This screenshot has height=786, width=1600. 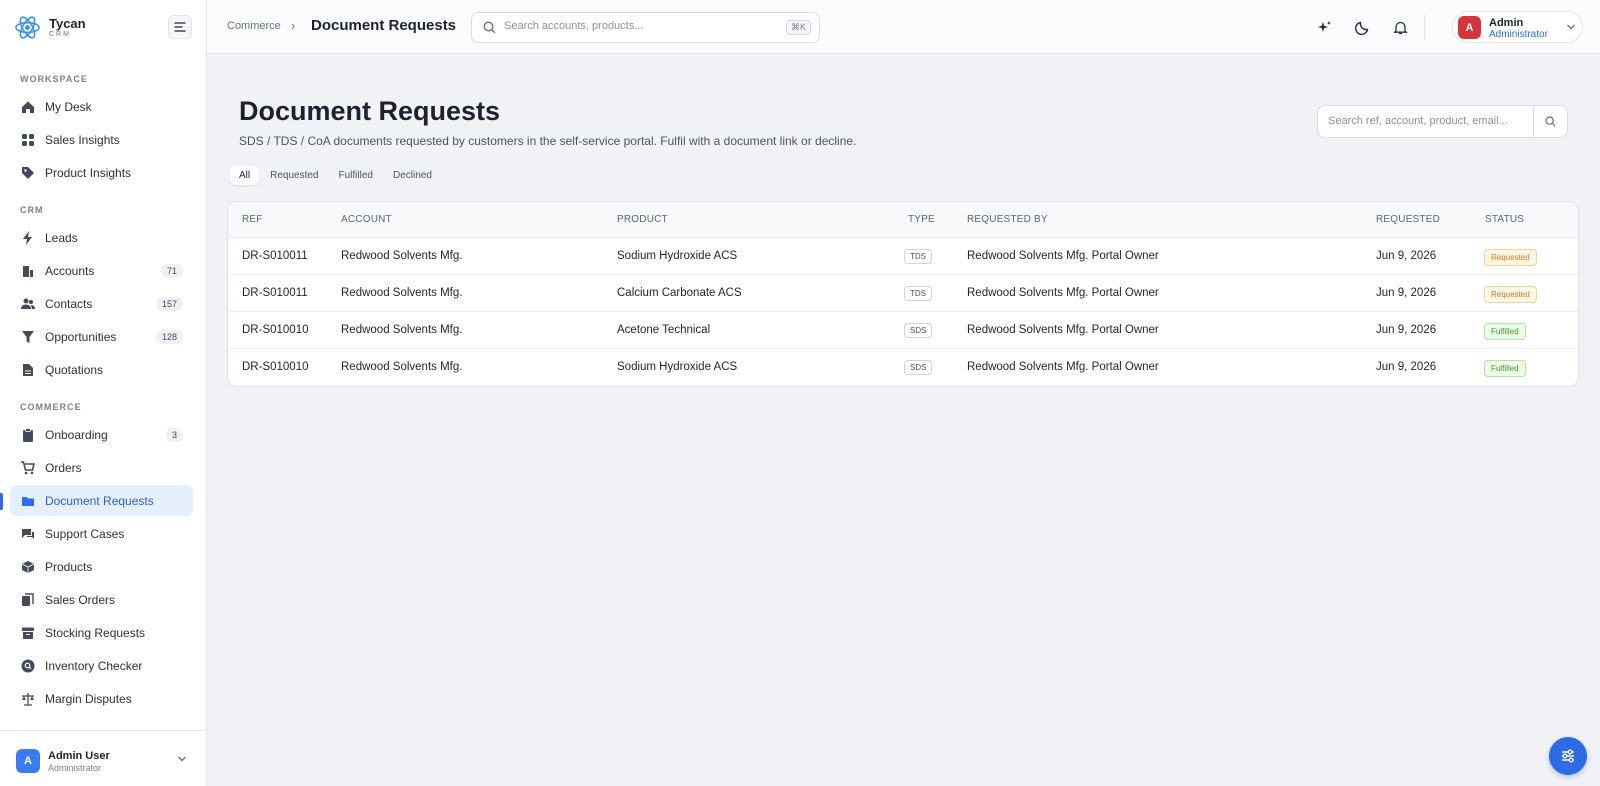 I want to click on accounts-count-badge: 71, so click(x=171, y=270).